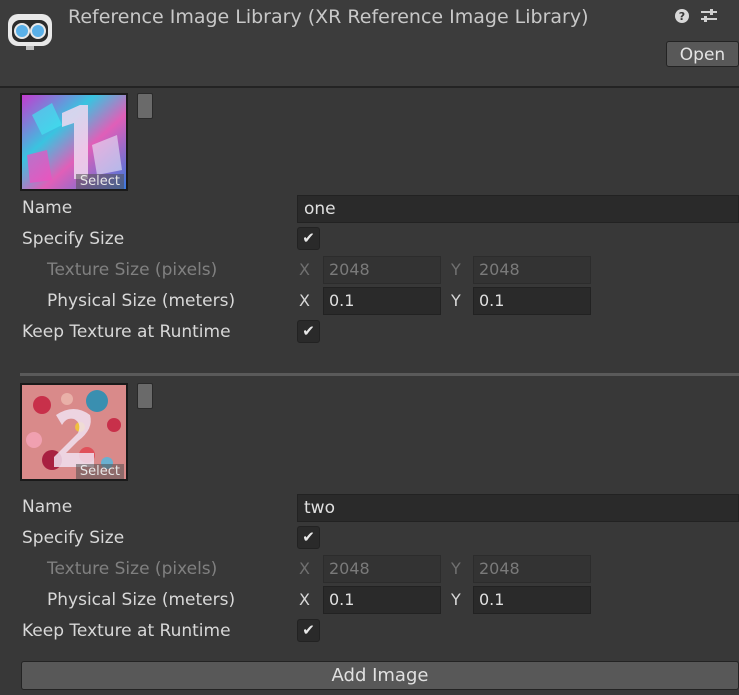 This screenshot has height=695, width=739. I want to click on open-button: Open, so click(702, 54).